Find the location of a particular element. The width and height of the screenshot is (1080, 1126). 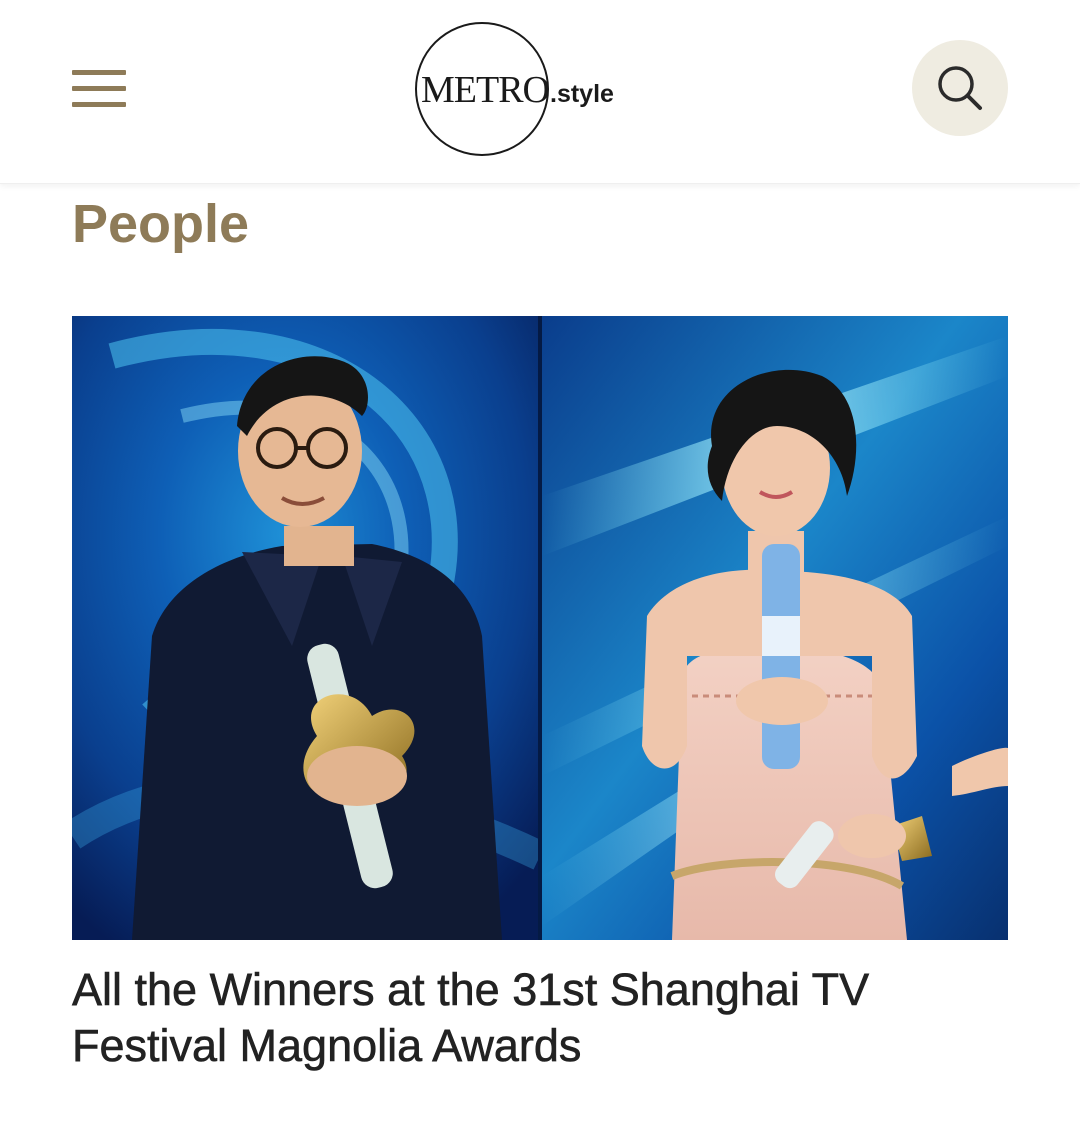

section-title: People is located at coordinates (161, 224).